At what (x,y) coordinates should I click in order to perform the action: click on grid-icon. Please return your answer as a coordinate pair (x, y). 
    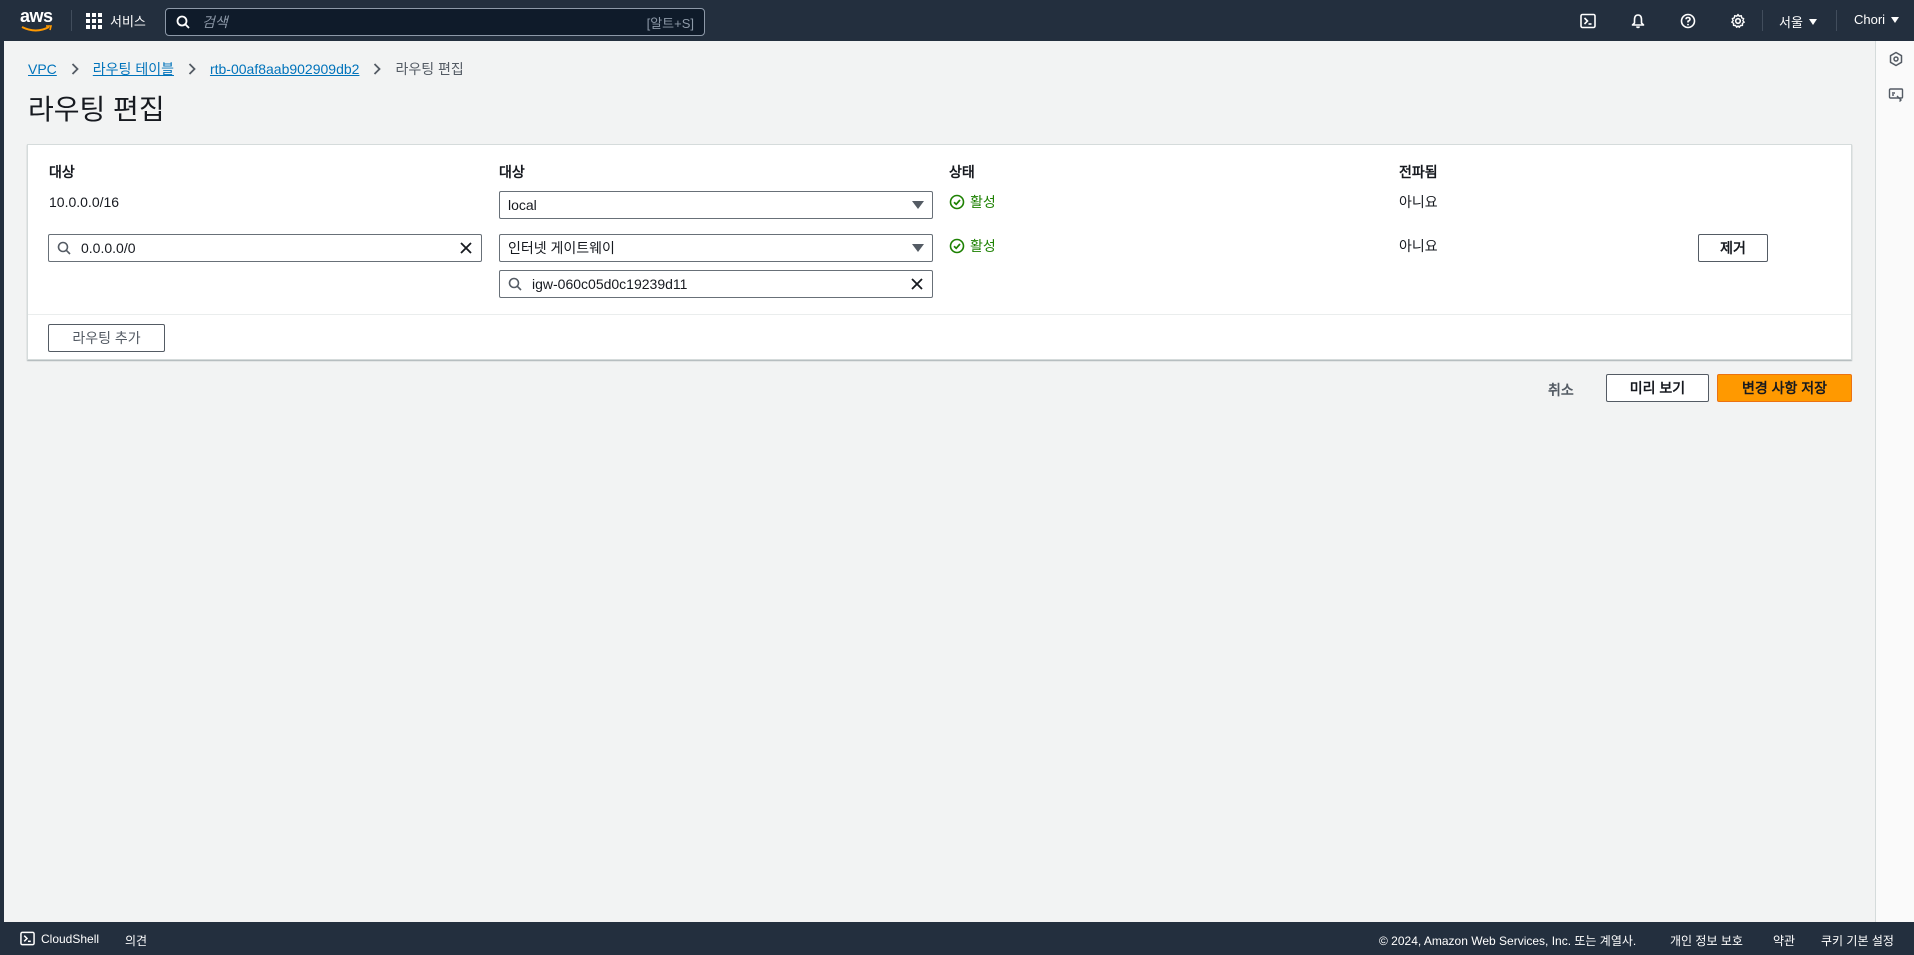
    Looking at the image, I should click on (94, 20).